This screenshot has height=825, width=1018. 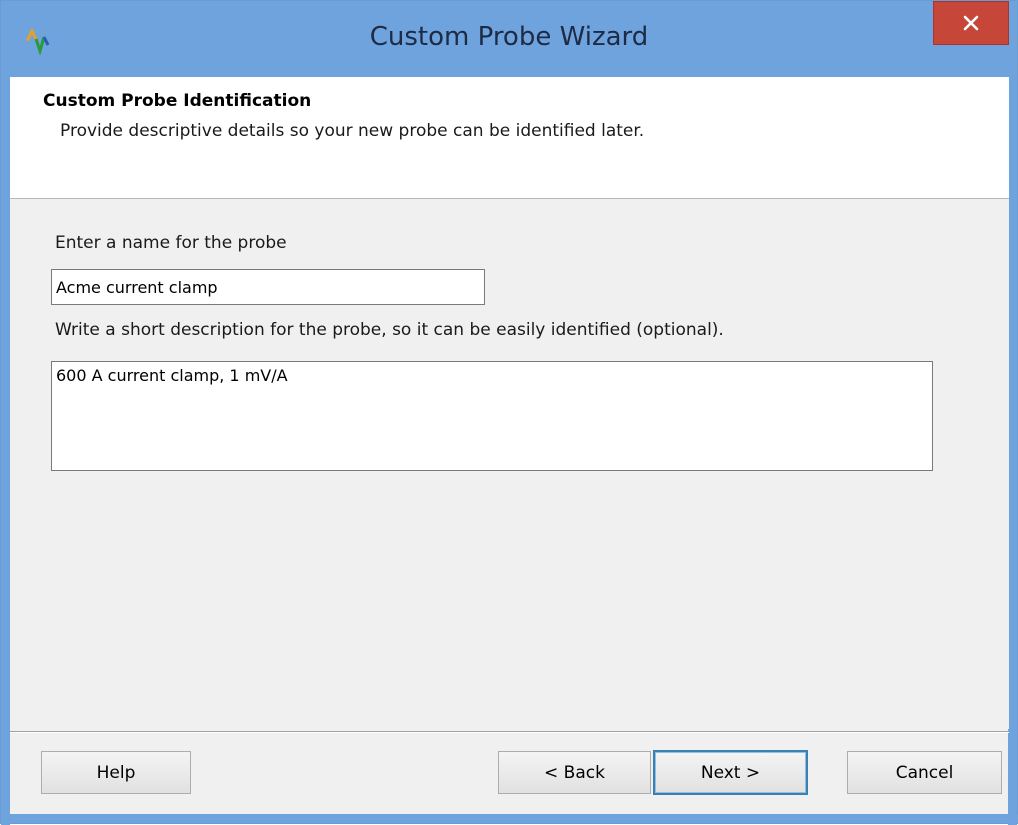 What do you see at coordinates (492, 416) in the screenshot?
I see `description-textarea: 600 A current clamp, 1 mV/A` at bounding box center [492, 416].